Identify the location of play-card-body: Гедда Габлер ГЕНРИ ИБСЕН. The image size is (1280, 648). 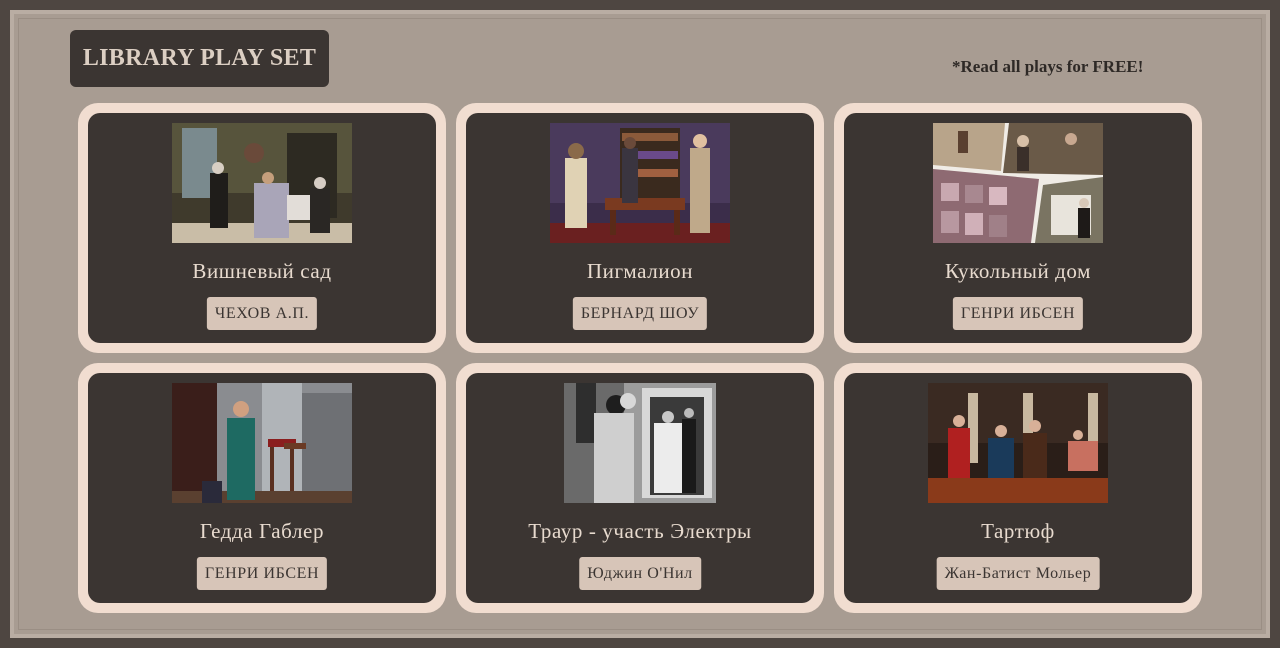
(262, 488).